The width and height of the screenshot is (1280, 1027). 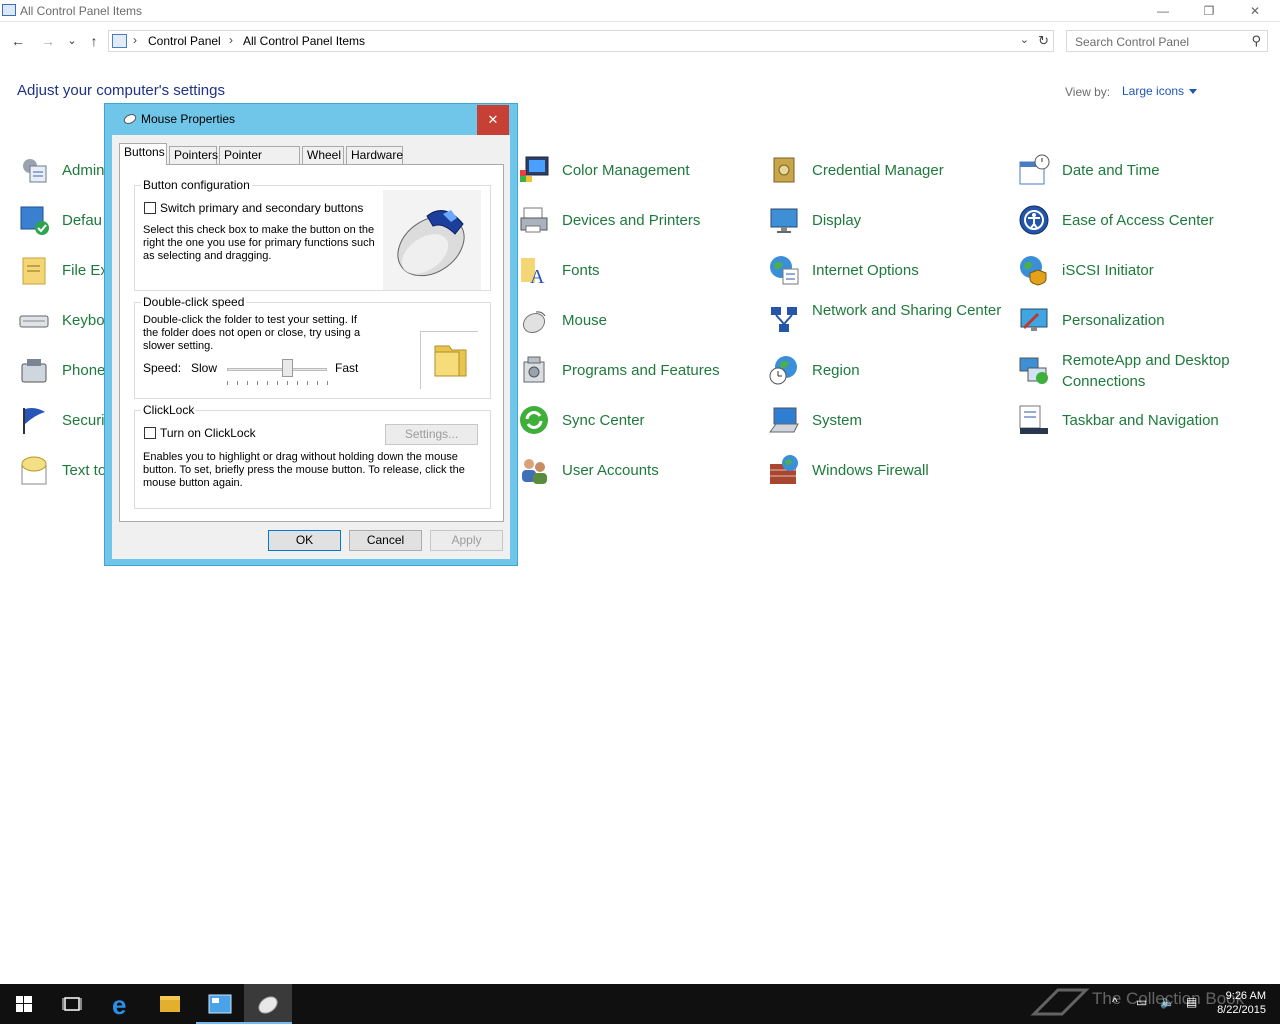 I want to click on taskbar-edge: e, so click(x=122, y=1004).